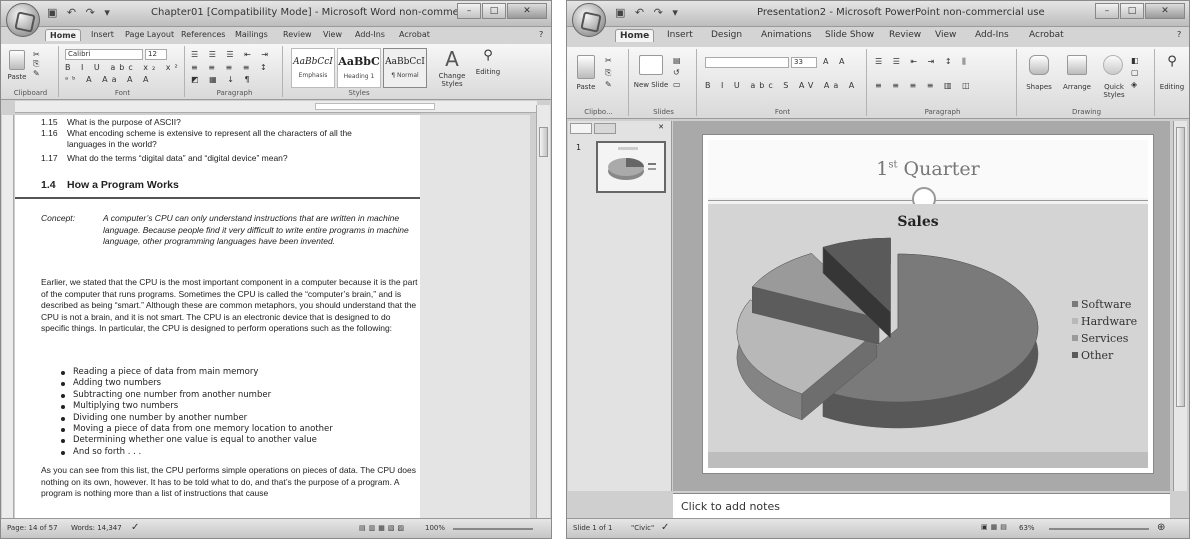 The width and height of the screenshot is (1190, 539). I want to click on slide-count: Slide 1 of 1, so click(592, 528).